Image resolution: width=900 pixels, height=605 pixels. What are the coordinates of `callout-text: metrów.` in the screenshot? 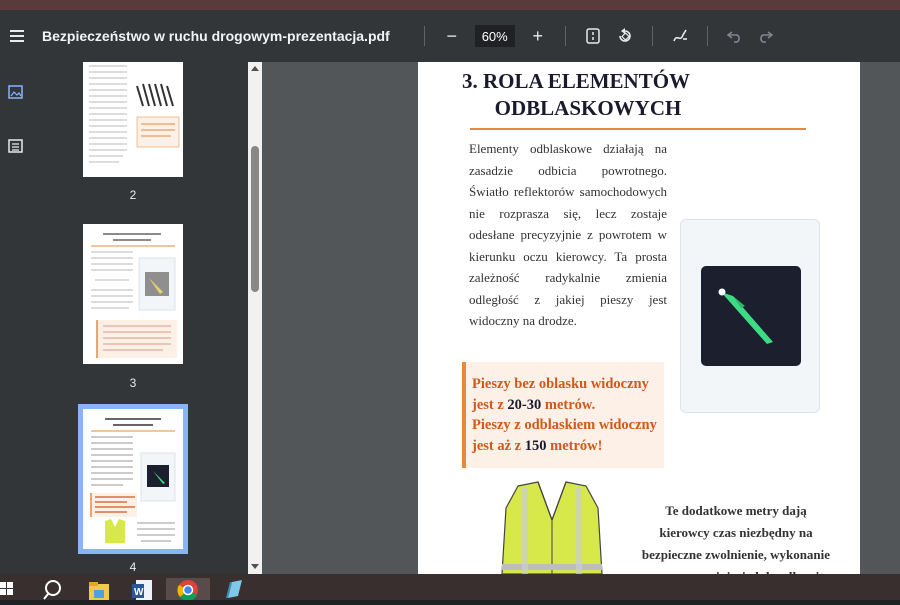 It's located at (568, 404).